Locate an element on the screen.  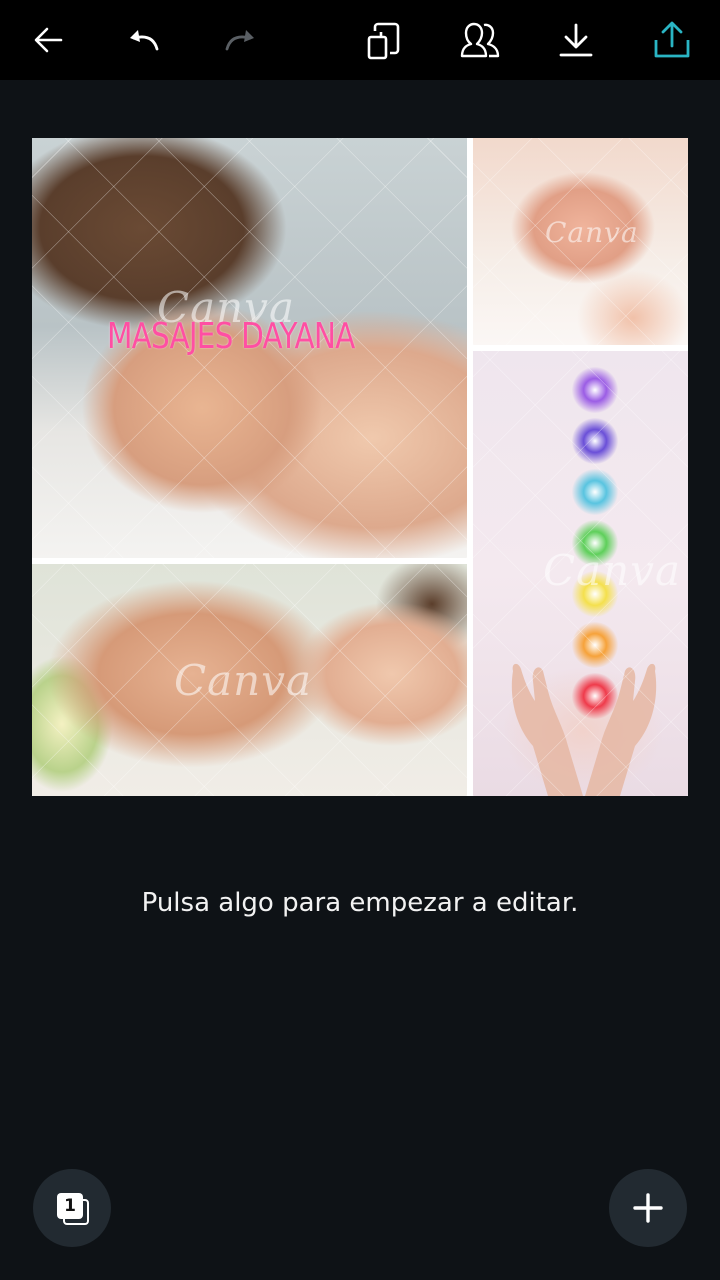
top-toolbar is located at coordinates (360, 40).